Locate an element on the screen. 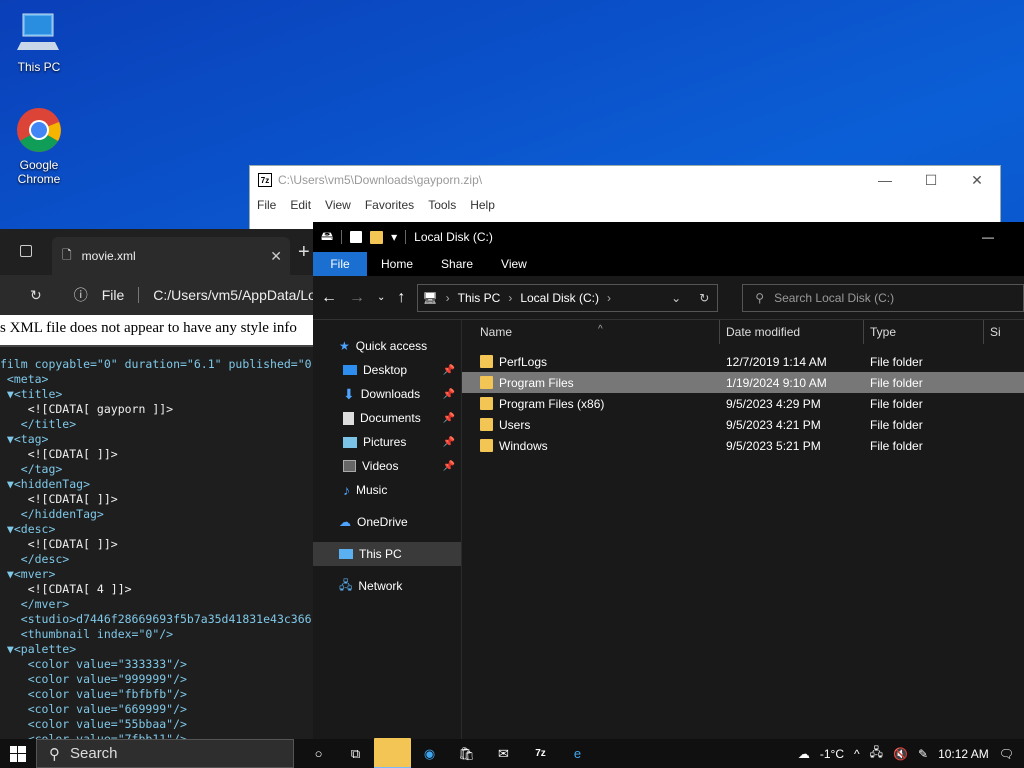 The height and width of the screenshot is (768, 1024). nav-network: 🖧 Network is located at coordinates (387, 586).